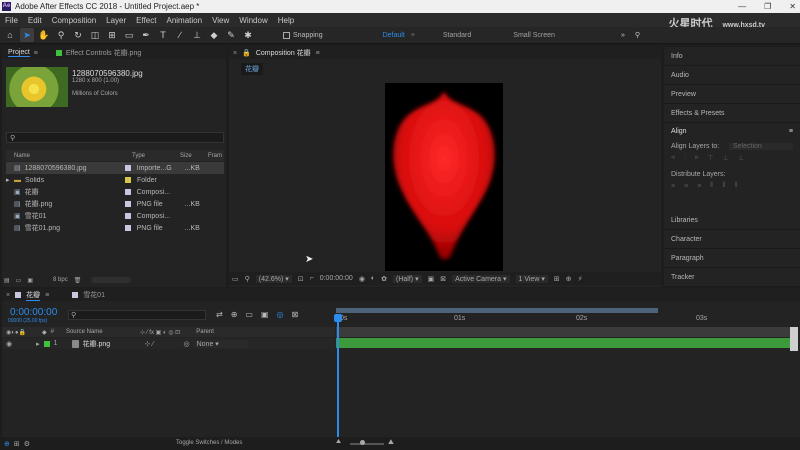 This screenshot has width=800, height=450. I want to click on lock-icon: 🔒, so click(246, 53).